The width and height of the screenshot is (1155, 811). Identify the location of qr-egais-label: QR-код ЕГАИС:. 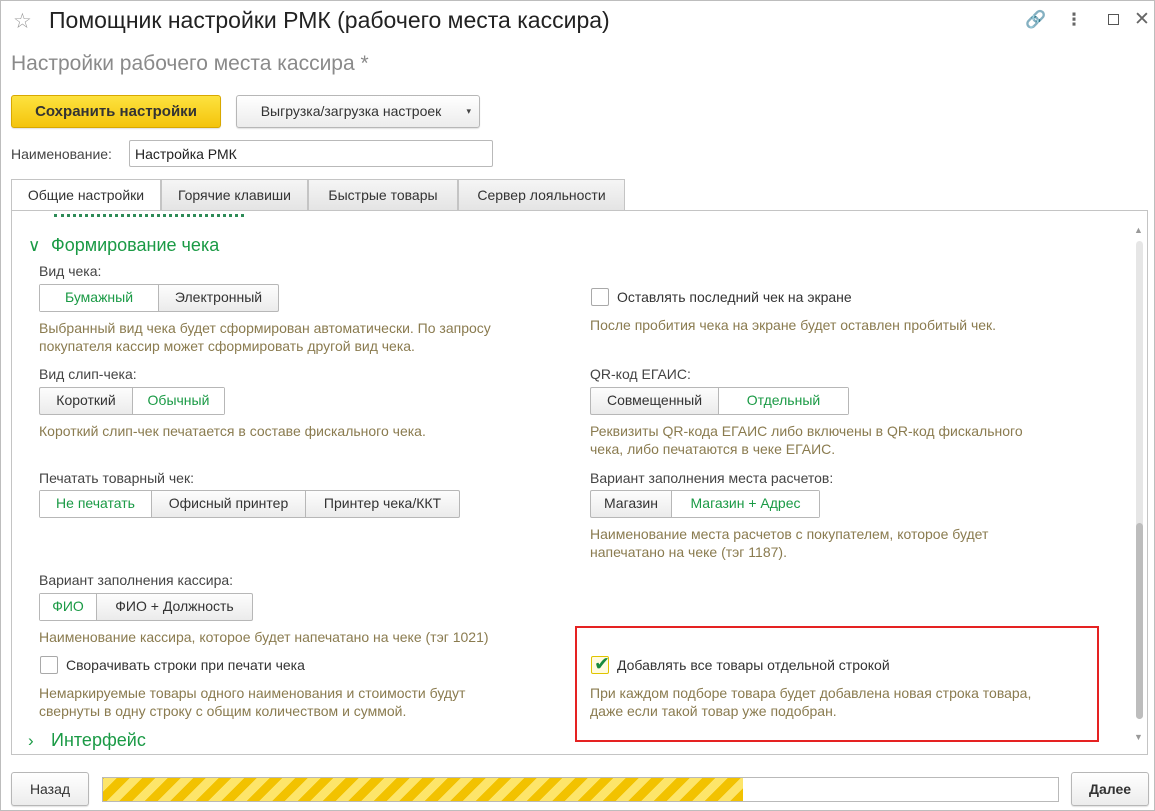
(640, 374).